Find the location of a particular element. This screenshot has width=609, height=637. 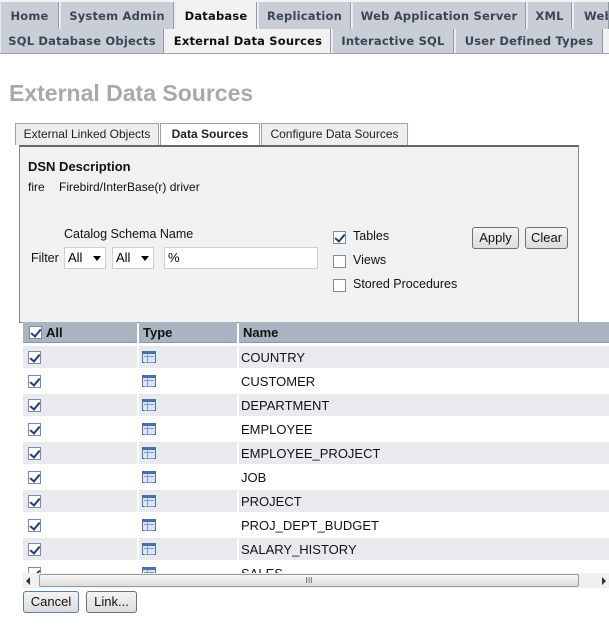

table-row: SALARY_HISTORY is located at coordinates (316, 550).